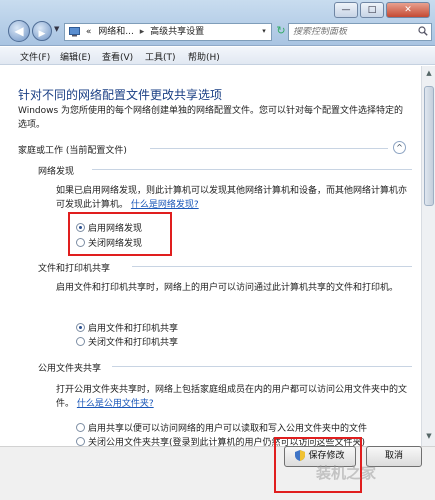  Describe the element at coordinates (56, 29) in the screenshot. I see `recent-pages-dropdown-icon: ▼` at that location.